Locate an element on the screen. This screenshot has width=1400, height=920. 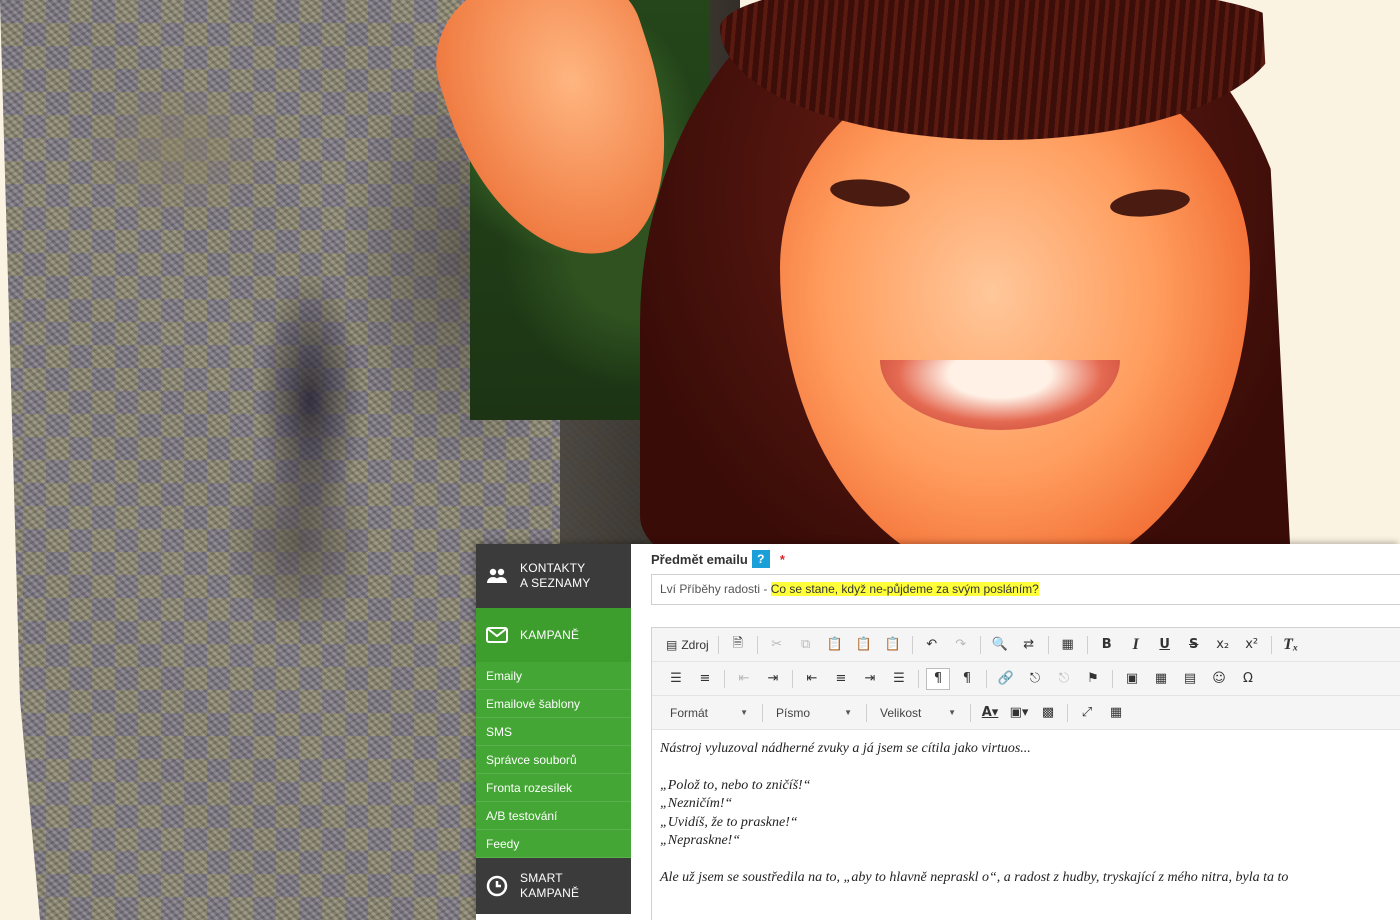
toolbar-row-2: ☰ ≡ ⇤ ⇥ ⇤ ≡ ⇥ ☰ ¶ ¶ 🔗 ⎋ ⎋ ⚑ ▣ ▦ ▤ ☺ Ω is located at coordinates (1026, 679).